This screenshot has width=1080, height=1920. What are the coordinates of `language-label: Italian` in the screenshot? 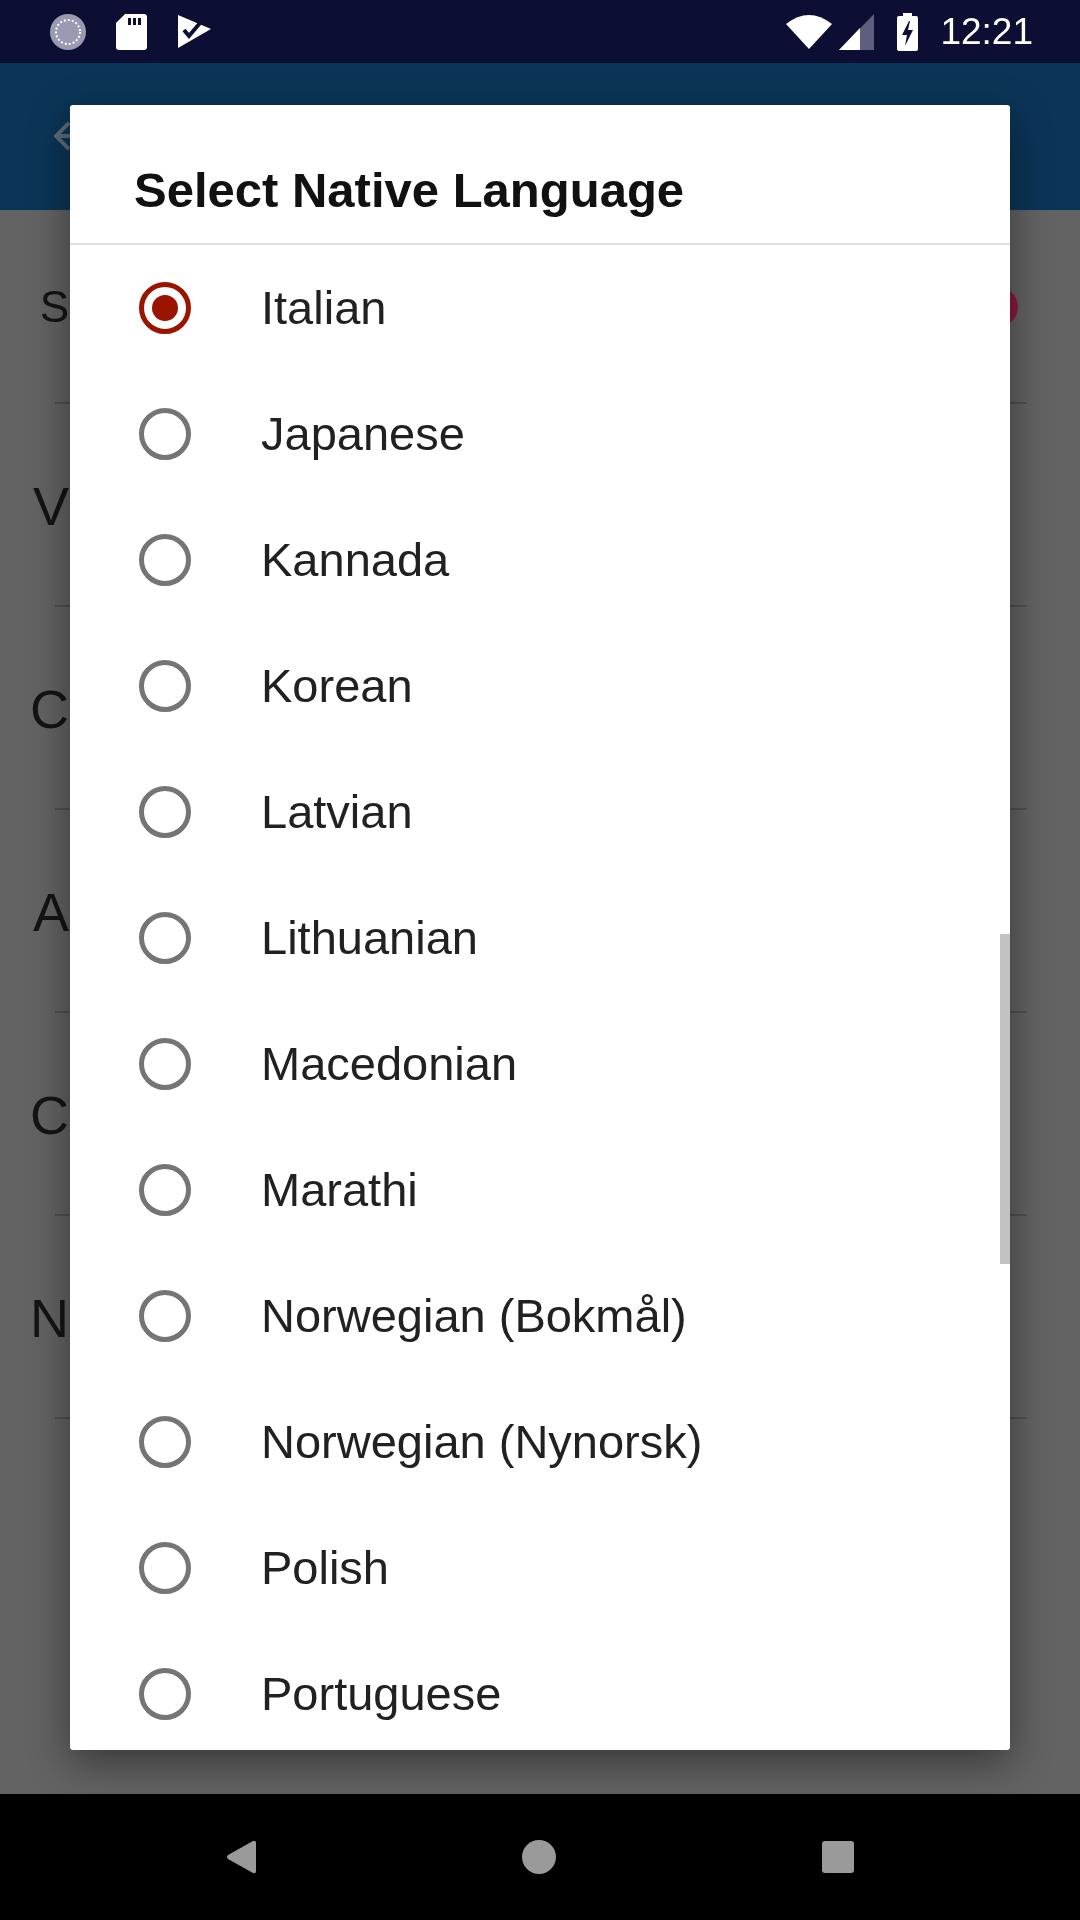 It's located at (324, 308).